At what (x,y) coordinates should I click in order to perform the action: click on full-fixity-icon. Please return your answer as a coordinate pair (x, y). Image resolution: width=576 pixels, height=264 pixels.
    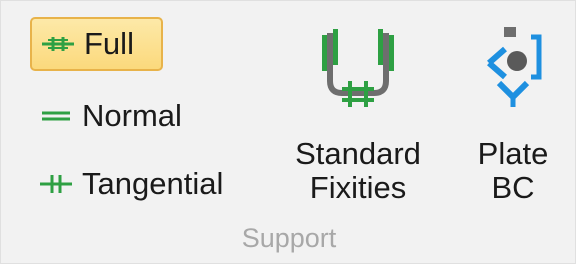
    Looking at the image, I should click on (58, 44).